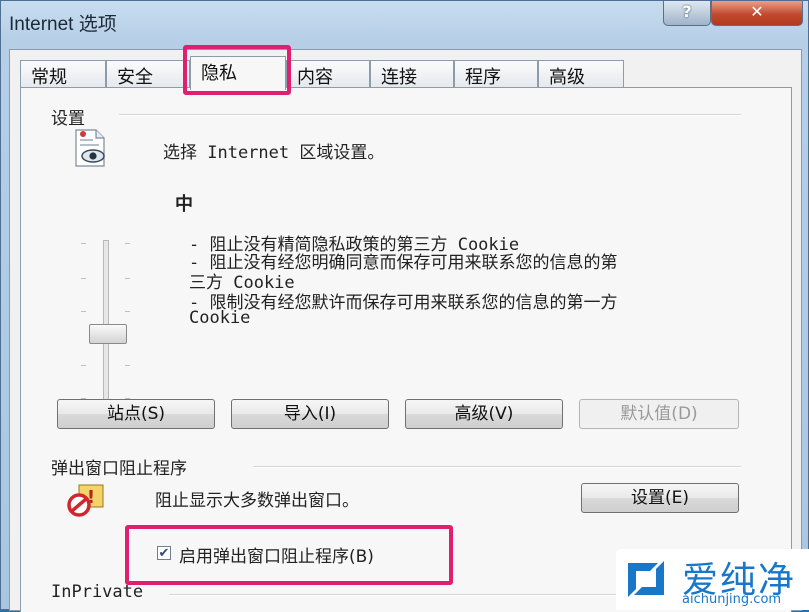 The width and height of the screenshot is (809, 612). What do you see at coordinates (68, 119) in the screenshot?
I see `settings-group-label: 设置` at bounding box center [68, 119].